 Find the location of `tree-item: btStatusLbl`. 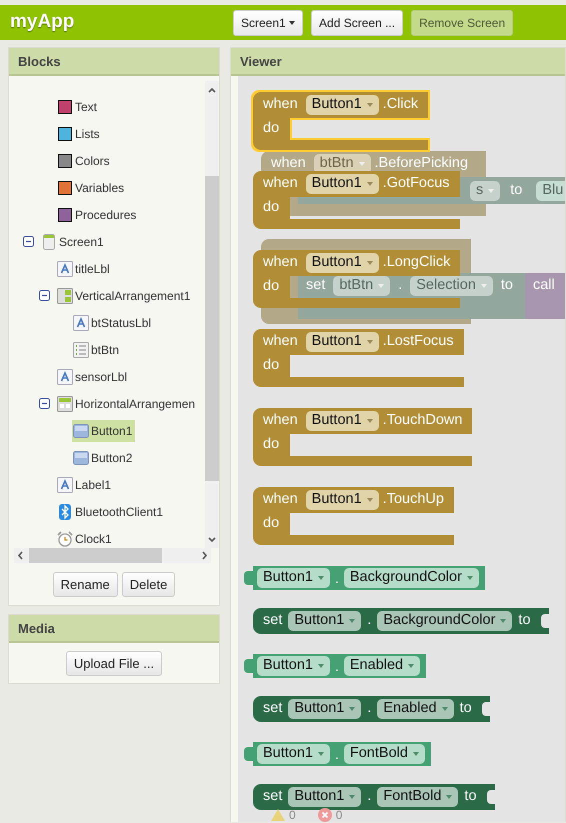

tree-item: btStatusLbl is located at coordinates (113, 323).